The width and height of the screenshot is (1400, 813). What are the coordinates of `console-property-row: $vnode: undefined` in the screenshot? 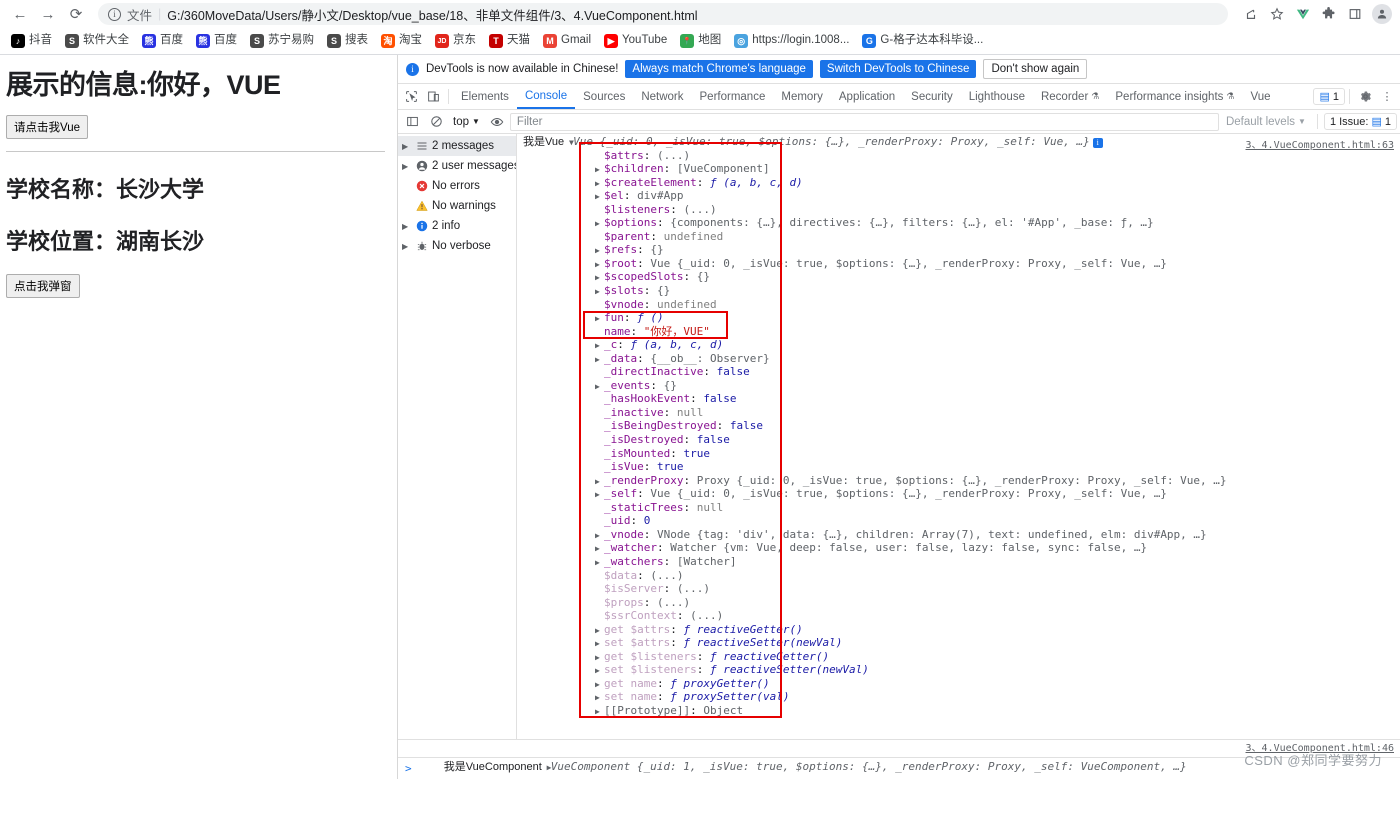 It's located at (958, 305).